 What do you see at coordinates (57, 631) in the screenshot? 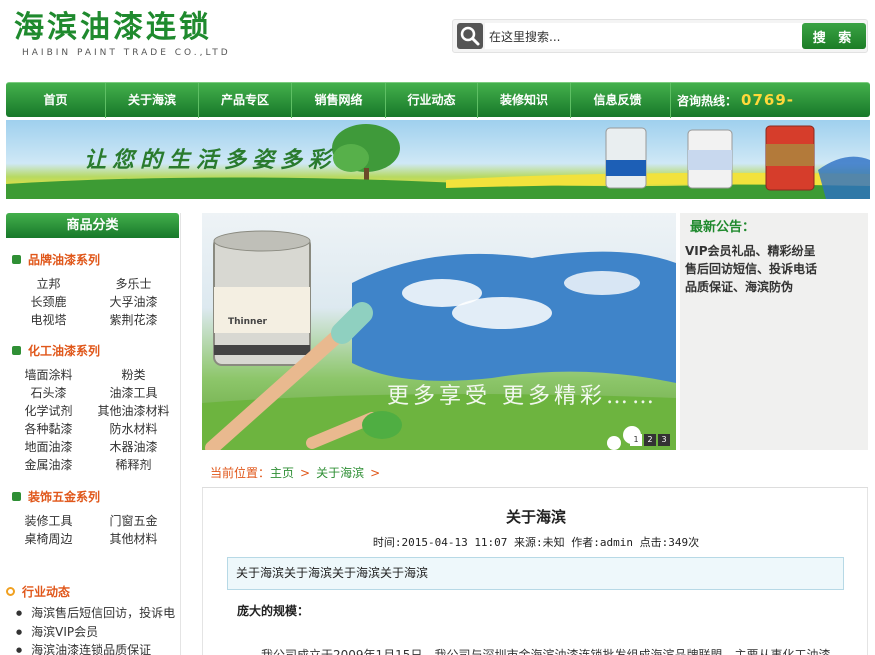
I see `news-link: 海滨VIP会员` at bounding box center [57, 631].